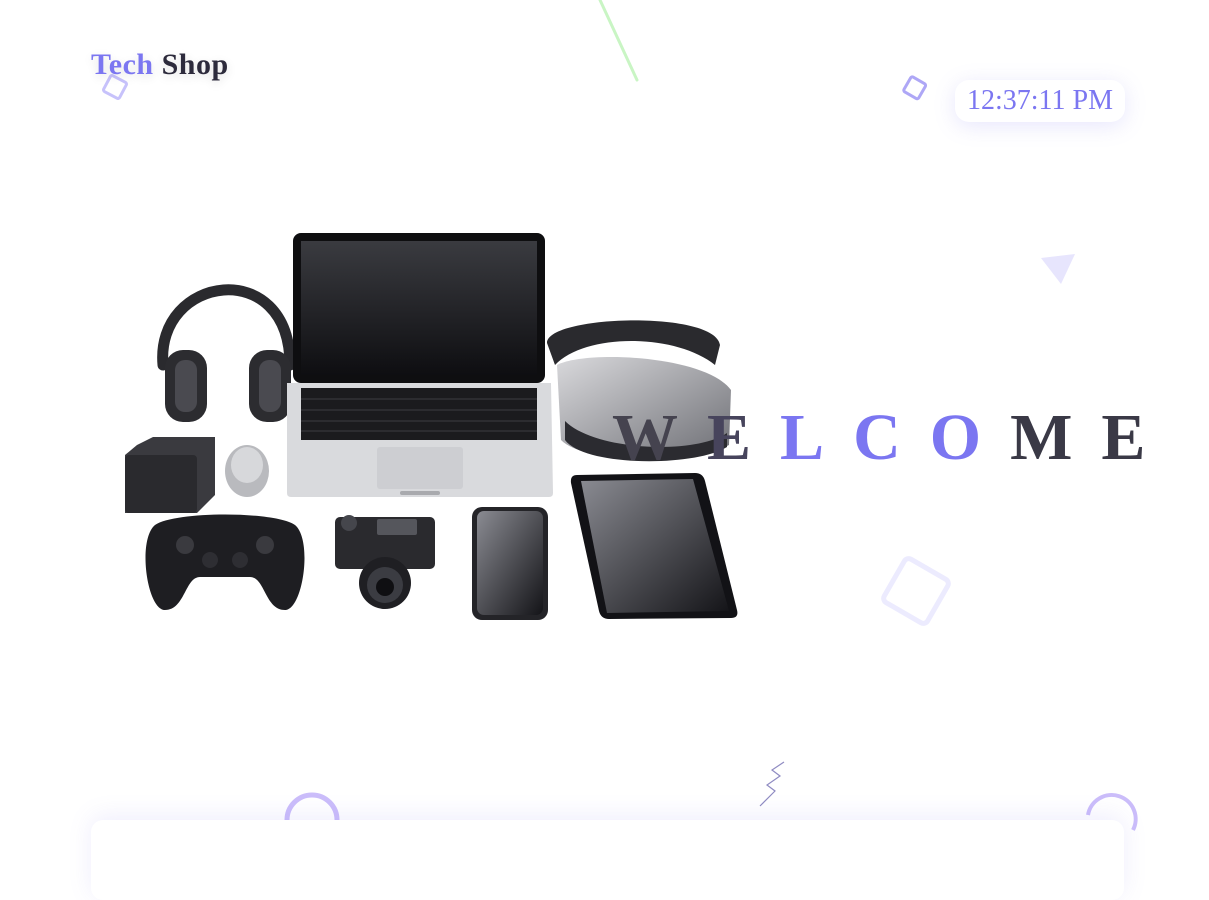  What do you see at coordinates (1041, 437) in the screenshot?
I see `welcome-letter: M` at bounding box center [1041, 437].